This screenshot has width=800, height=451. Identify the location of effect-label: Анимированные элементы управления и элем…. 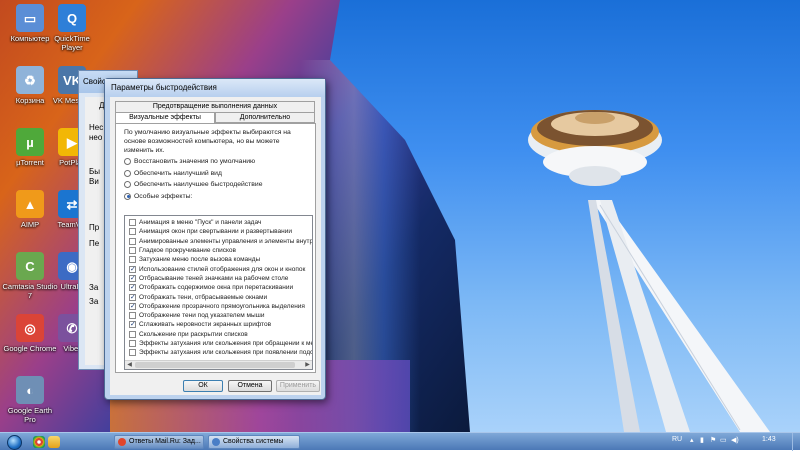
(226, 241).